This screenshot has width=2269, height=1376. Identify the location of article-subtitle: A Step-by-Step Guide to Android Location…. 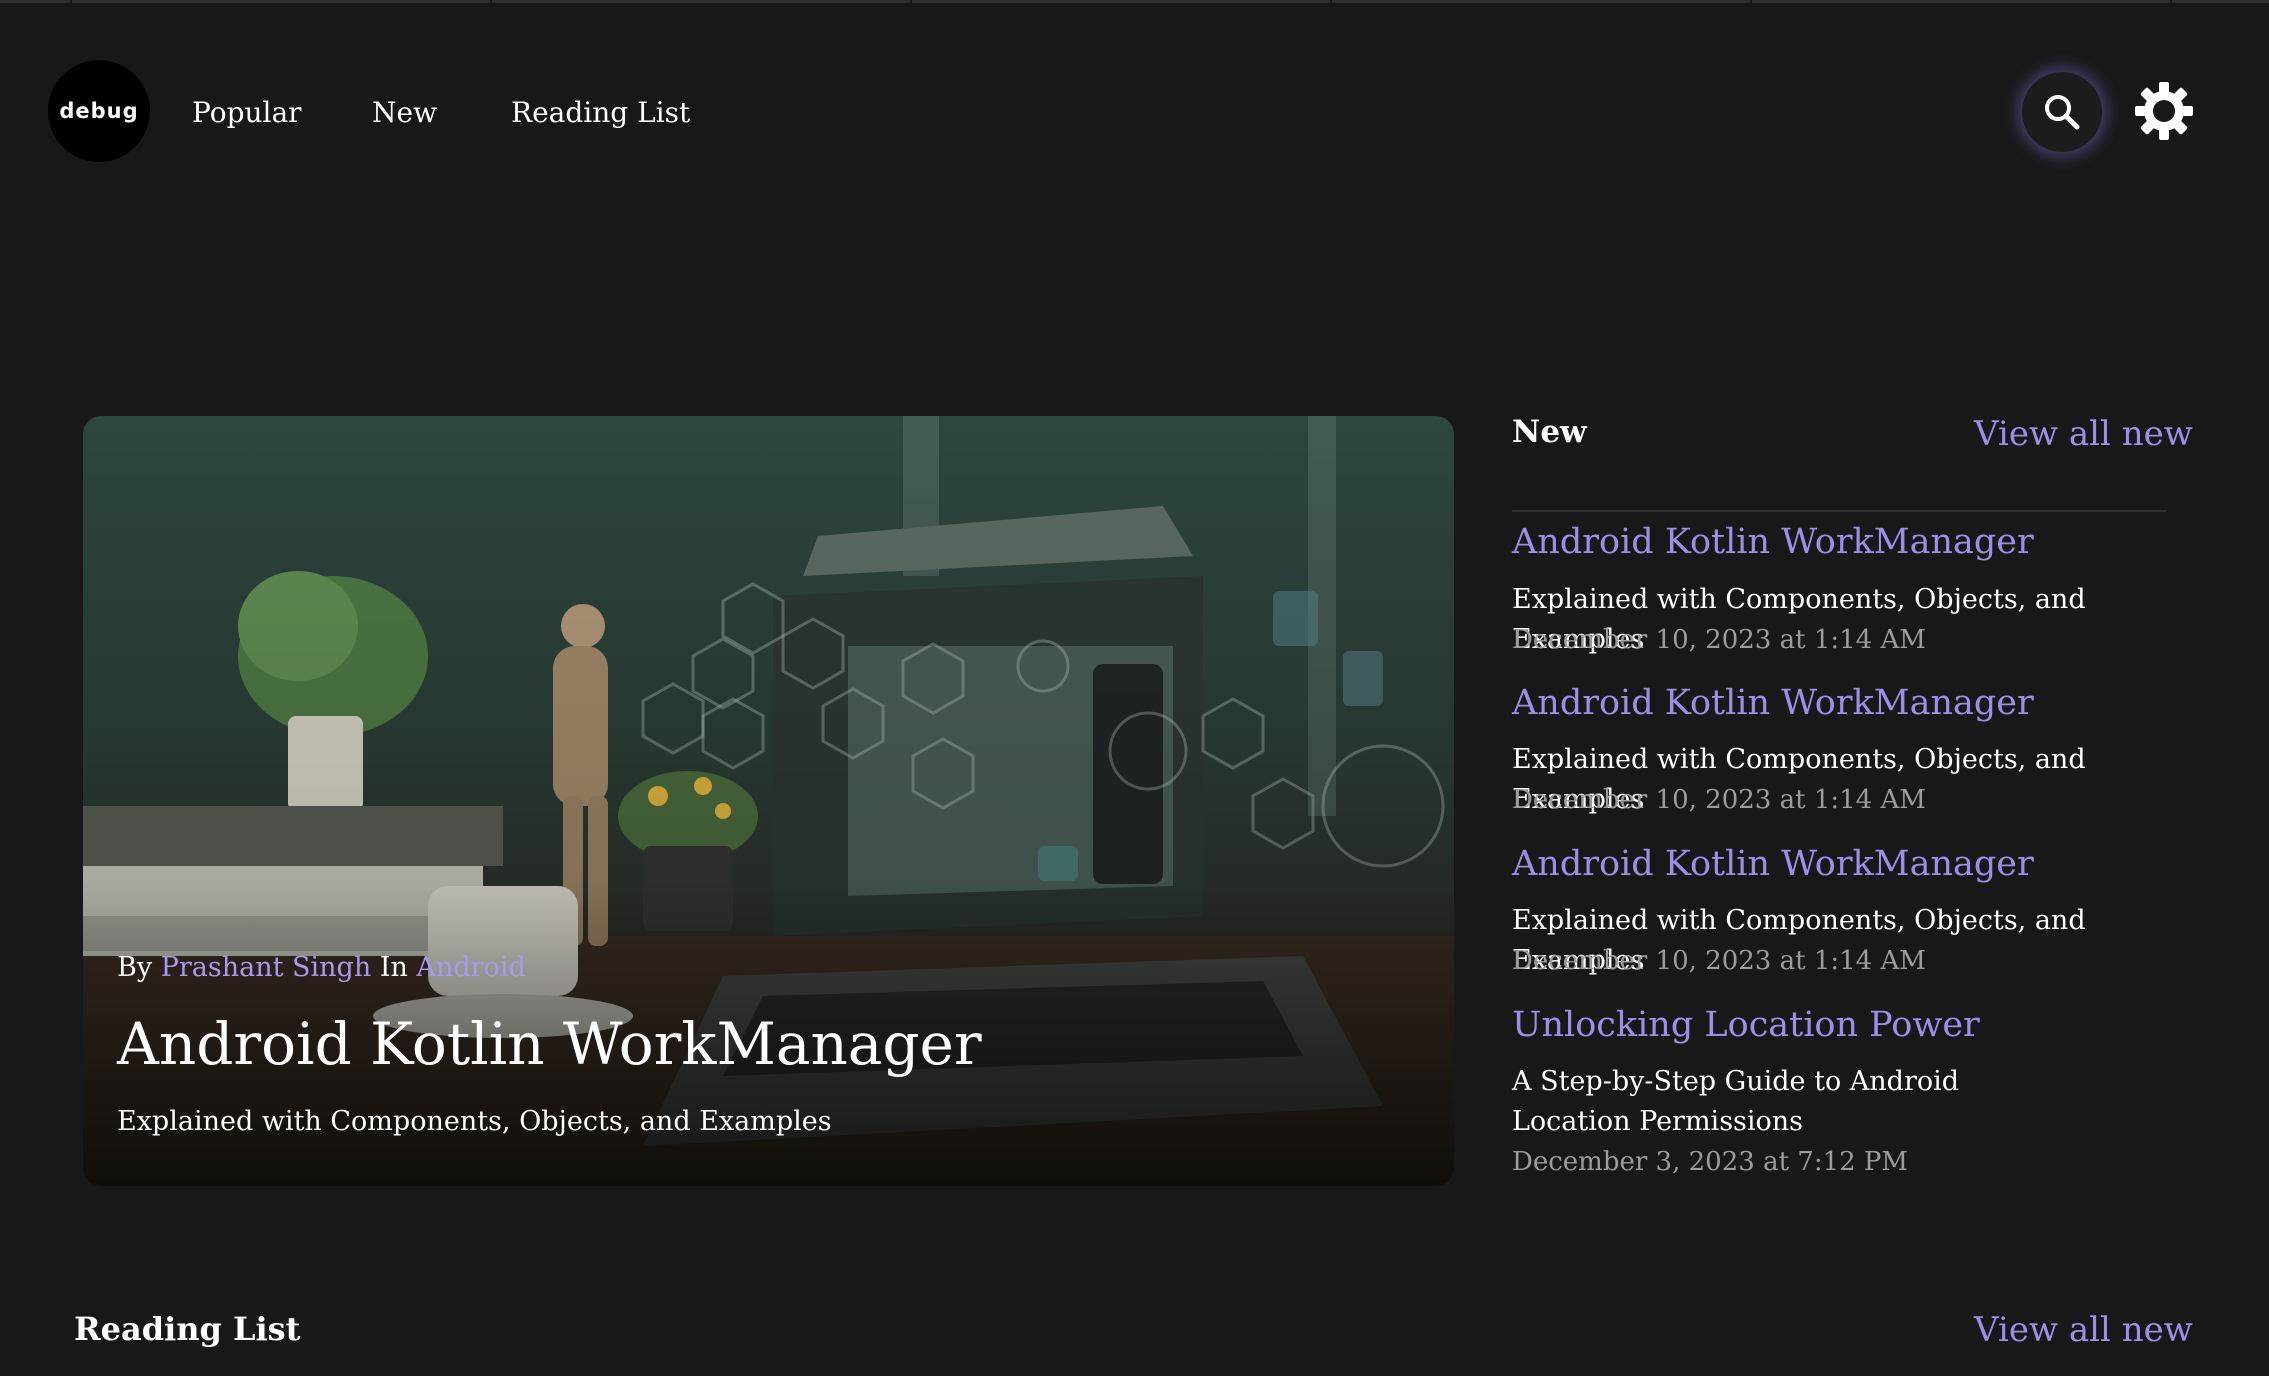
(1736, 1101).